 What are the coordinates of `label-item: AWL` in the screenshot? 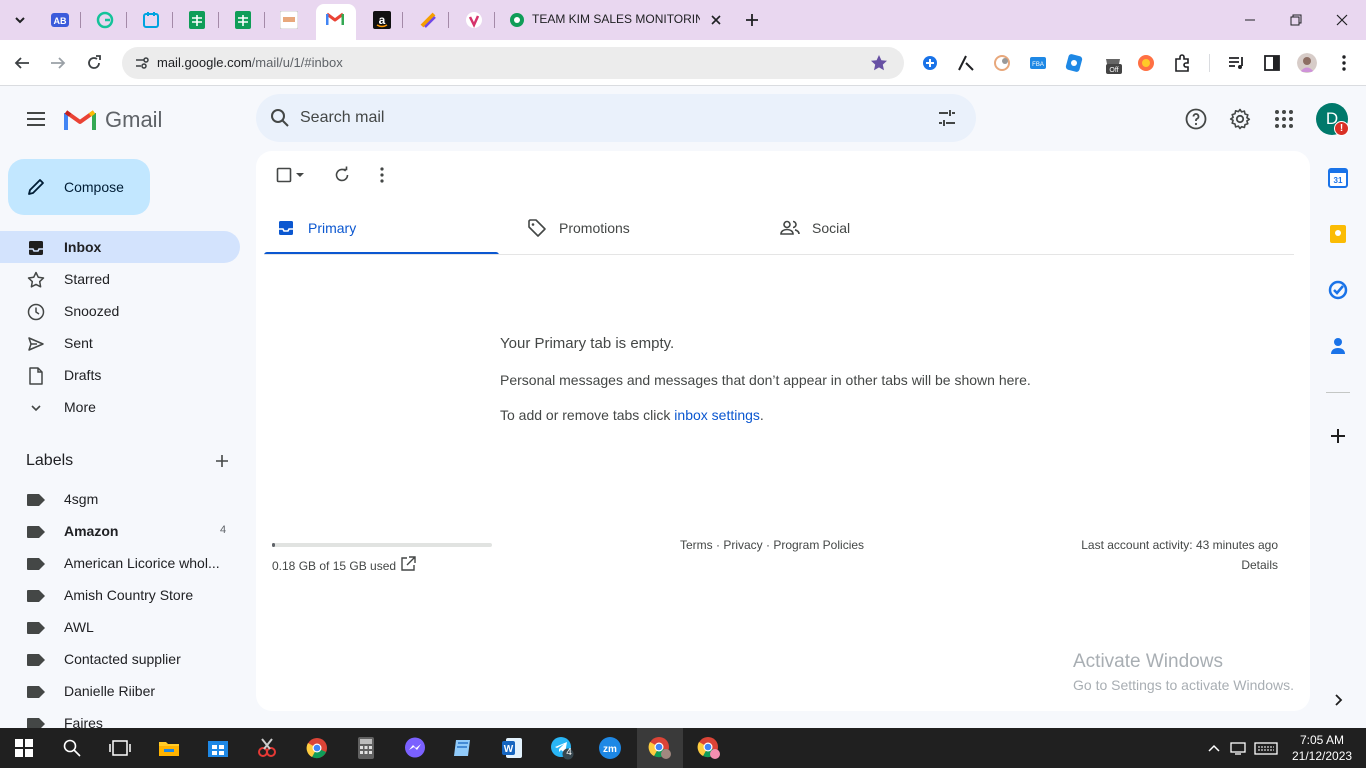 It's located at (120, 627).